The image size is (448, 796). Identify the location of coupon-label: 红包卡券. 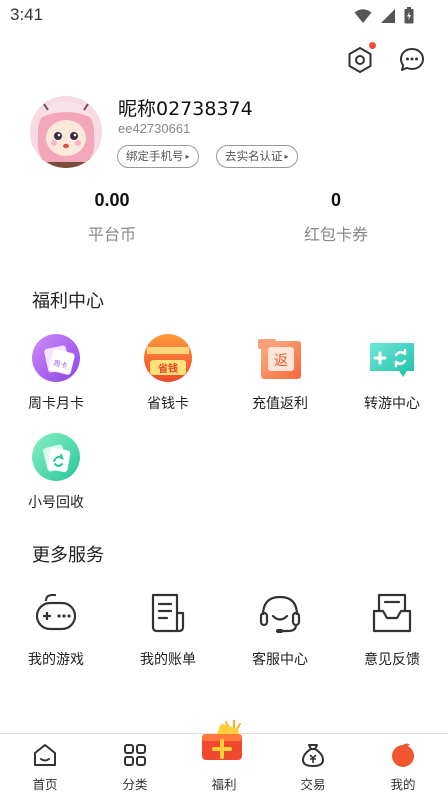
(335, 234).